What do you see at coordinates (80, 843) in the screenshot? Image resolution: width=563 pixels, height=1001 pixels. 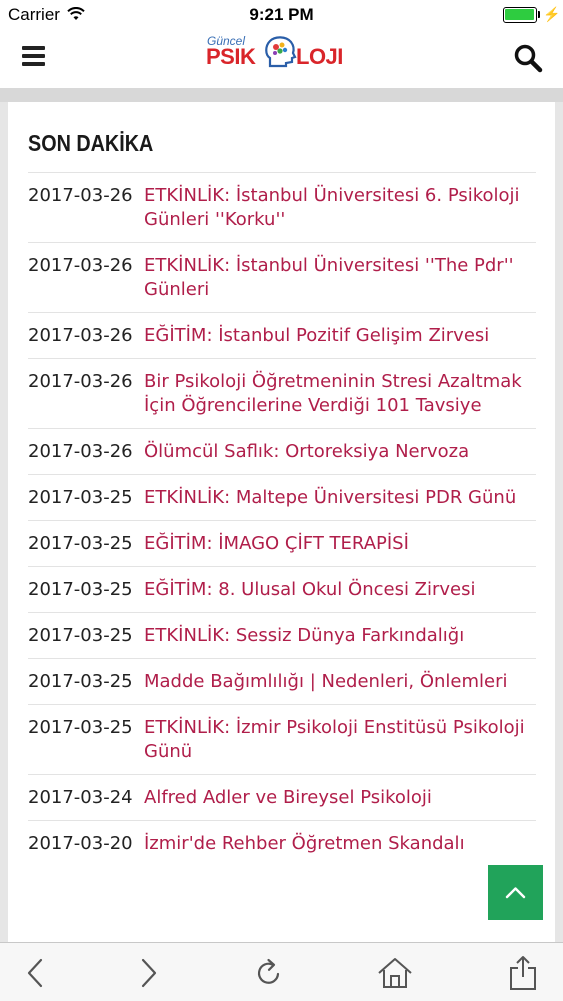 I see `news-date: 2017-03-20` at bounding box center [80, 843].